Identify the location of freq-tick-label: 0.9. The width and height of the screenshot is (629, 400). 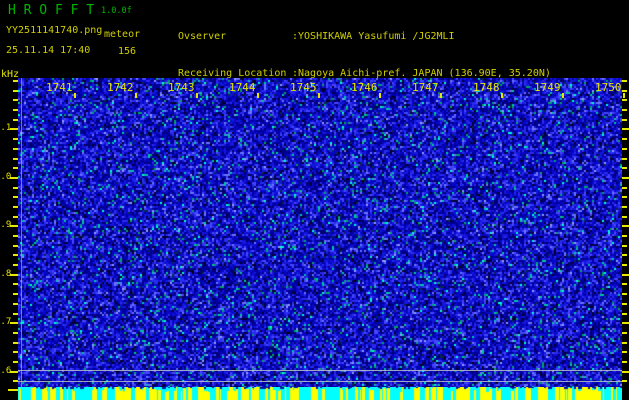
(6, 225).